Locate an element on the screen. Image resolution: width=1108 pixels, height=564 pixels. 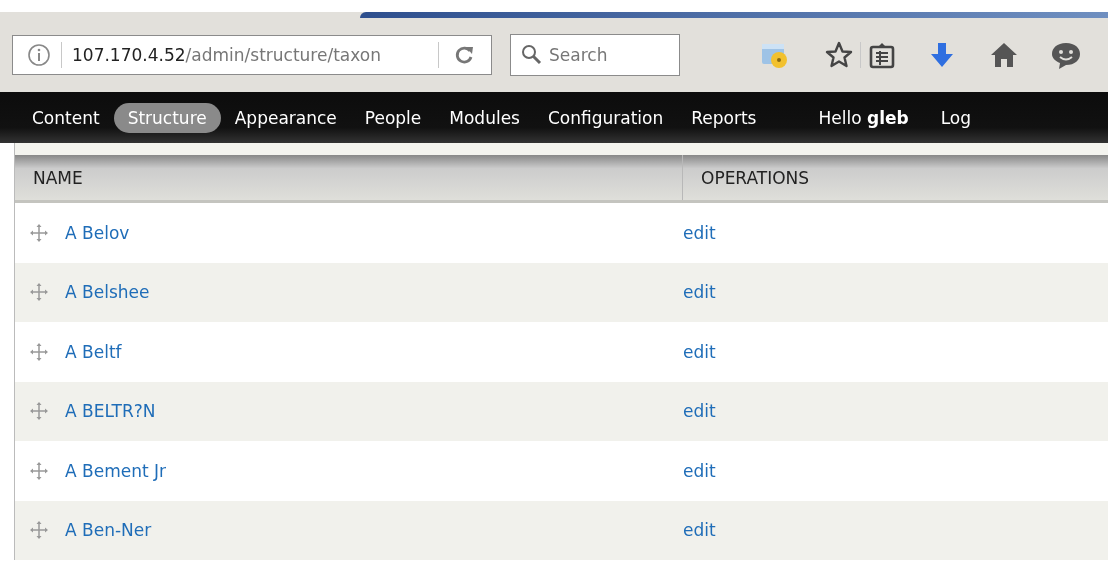
logout-link: Log is located at coordinates (956, 117).